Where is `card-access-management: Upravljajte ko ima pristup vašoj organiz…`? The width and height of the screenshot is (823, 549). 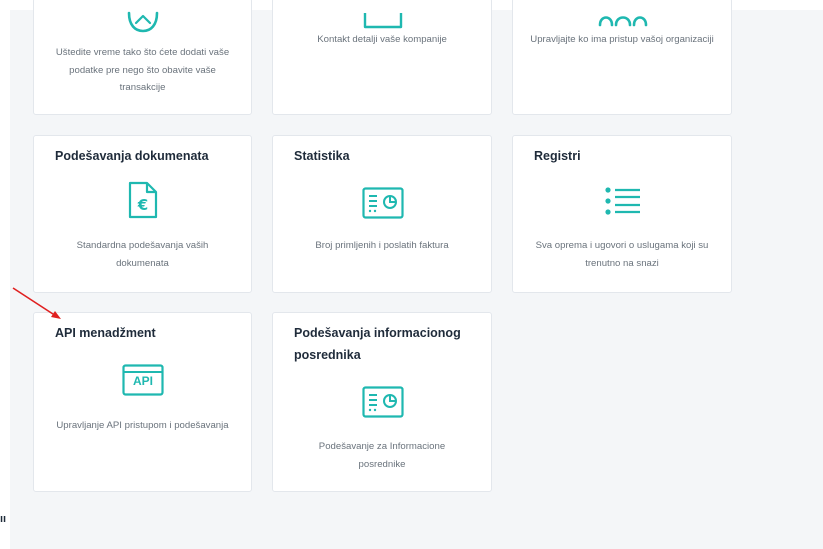 card-access-management: Upravljajte ko ima pristup vašoj organiz… is located at coordinates (622, 57).